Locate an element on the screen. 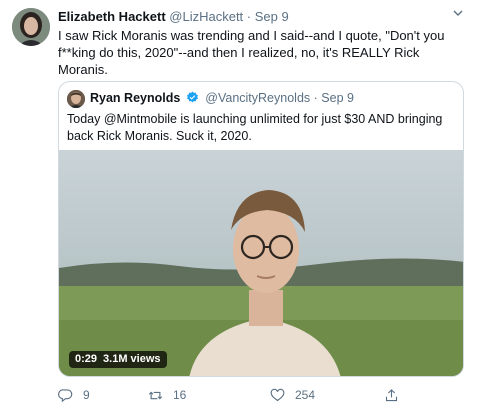 This screenshot has height=411, width=478. quoted-author-handle: @VancityReynolds is located at coordinates (257, 98).